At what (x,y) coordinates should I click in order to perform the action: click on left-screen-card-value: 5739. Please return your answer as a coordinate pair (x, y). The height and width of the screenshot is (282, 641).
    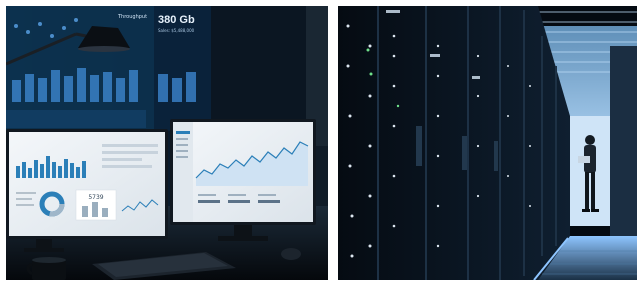
    Looking at the image, I should click on (95, 197).